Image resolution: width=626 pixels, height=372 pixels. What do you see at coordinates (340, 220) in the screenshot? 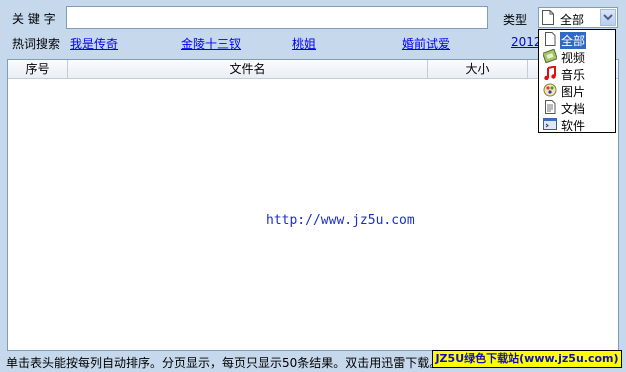
I see `watermark-url: http://www.jz5u.com` at bounding box center [340, 220].